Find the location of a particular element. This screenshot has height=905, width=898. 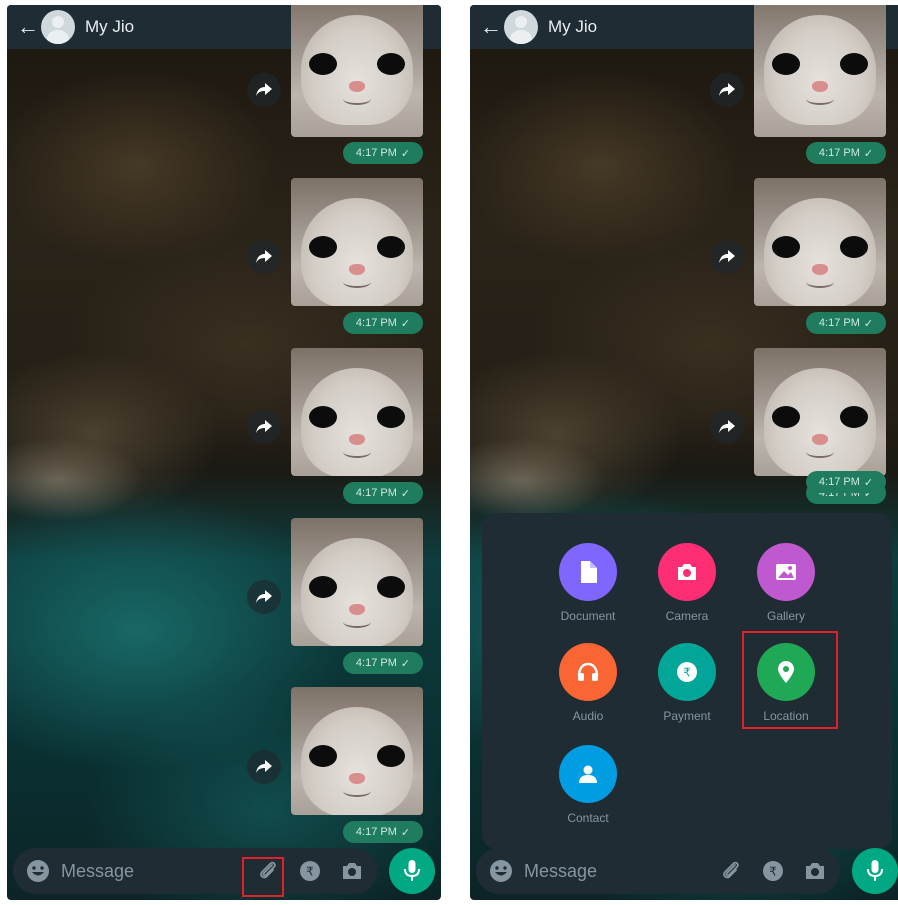

attach-highlight-box is located at coordinates (263, 877).